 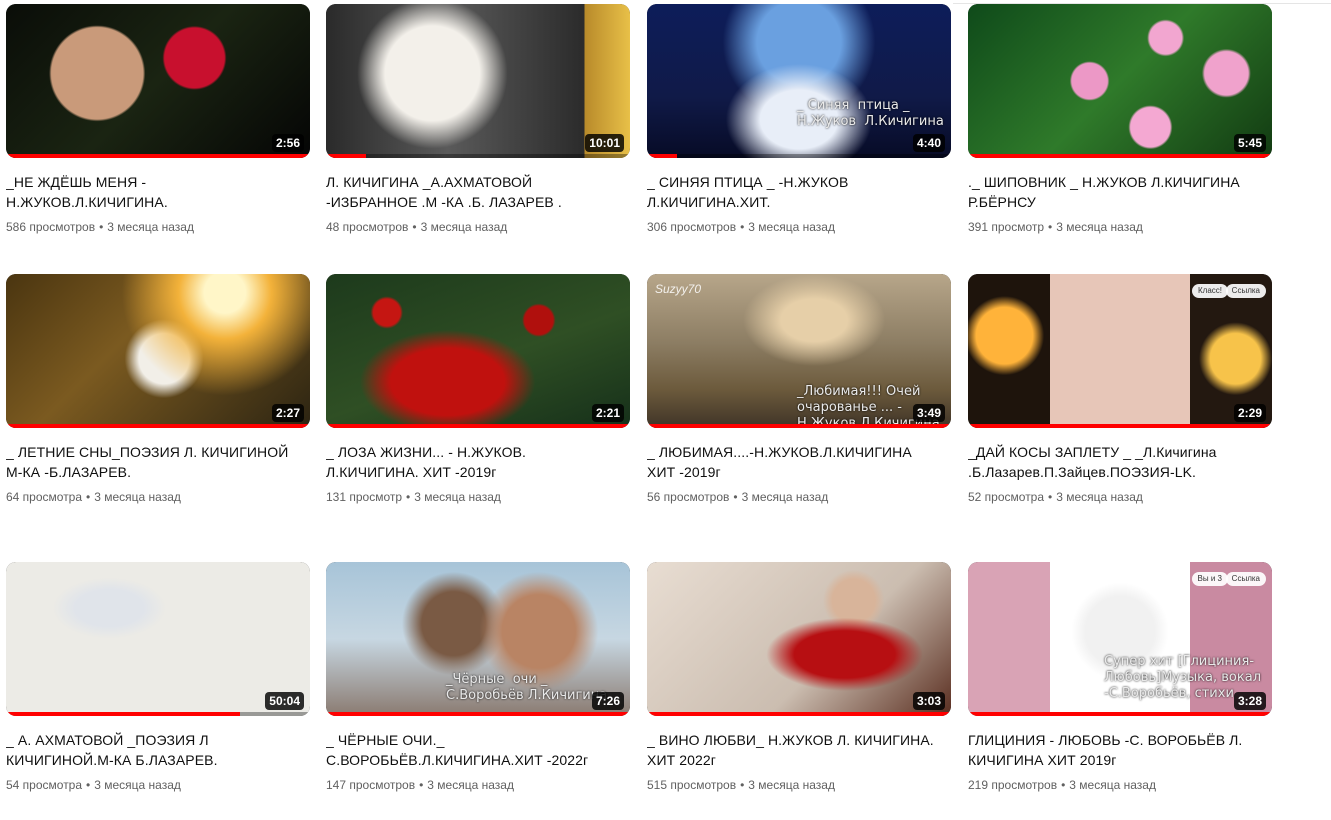 What do you see at coordinates (928, 143) in the screenshot?
I see `duration-badge: 4:40` at bounding box center [928, 143].